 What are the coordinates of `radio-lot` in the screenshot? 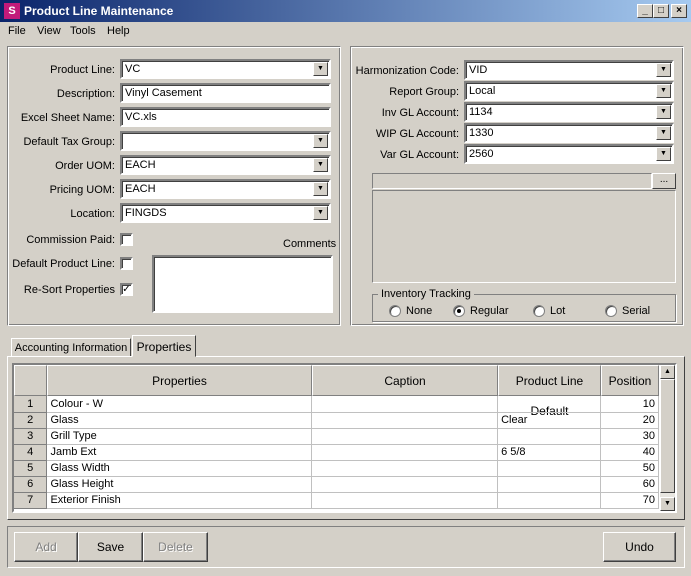 It's located at (539, 311).